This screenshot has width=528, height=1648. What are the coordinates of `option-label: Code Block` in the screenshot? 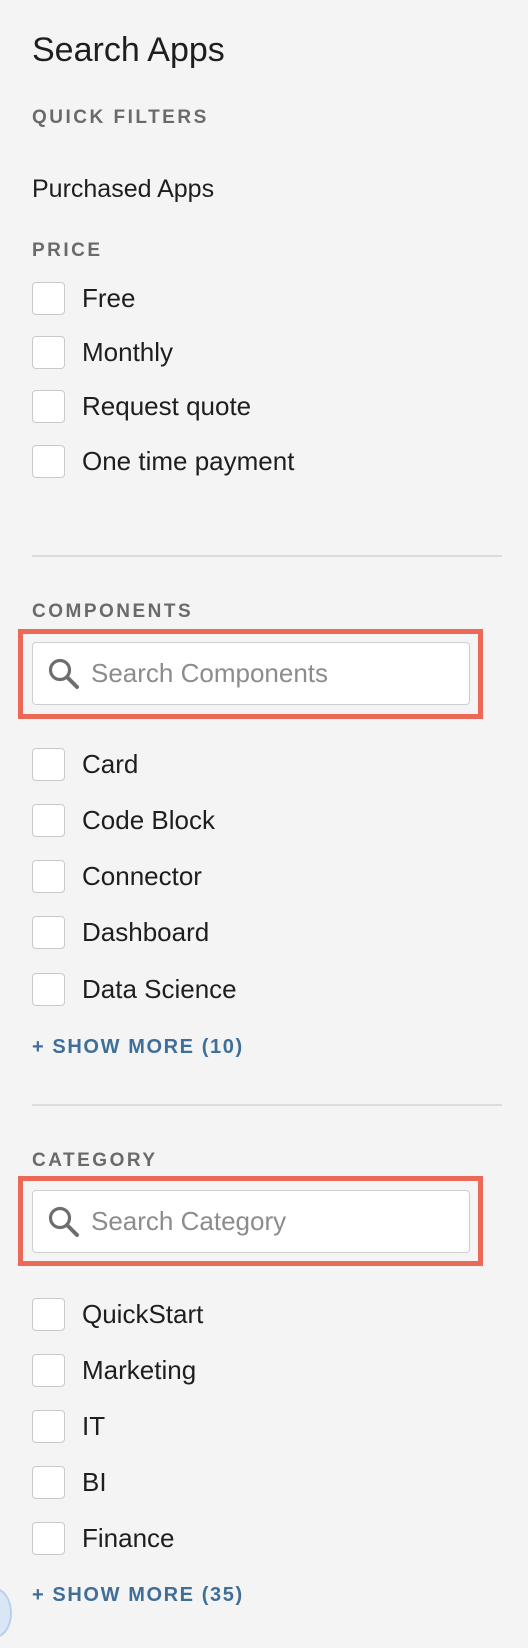 It's located at (148, 820).